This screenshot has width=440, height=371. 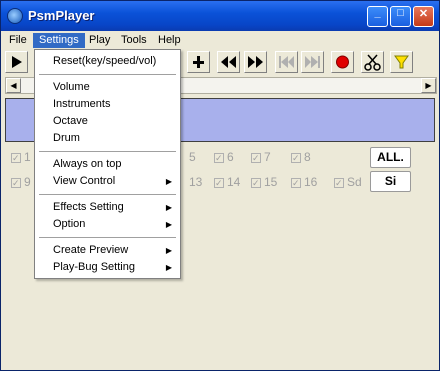 I want to click on channel-label: 7, so click(x=267, y=157).